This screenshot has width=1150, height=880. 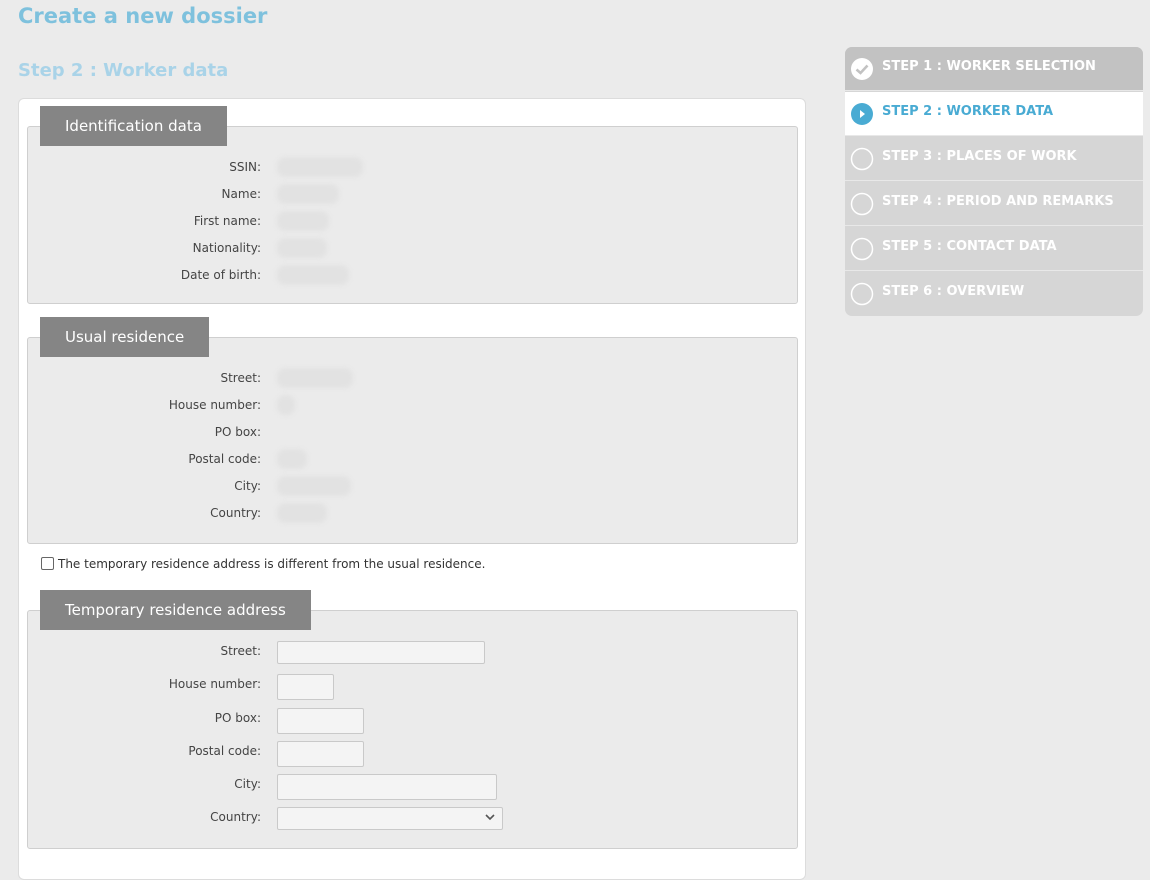 What do you see at coordinates (390, 818) in the screenshot?
I see `temp-country-select` at bounding box center [390, 818].